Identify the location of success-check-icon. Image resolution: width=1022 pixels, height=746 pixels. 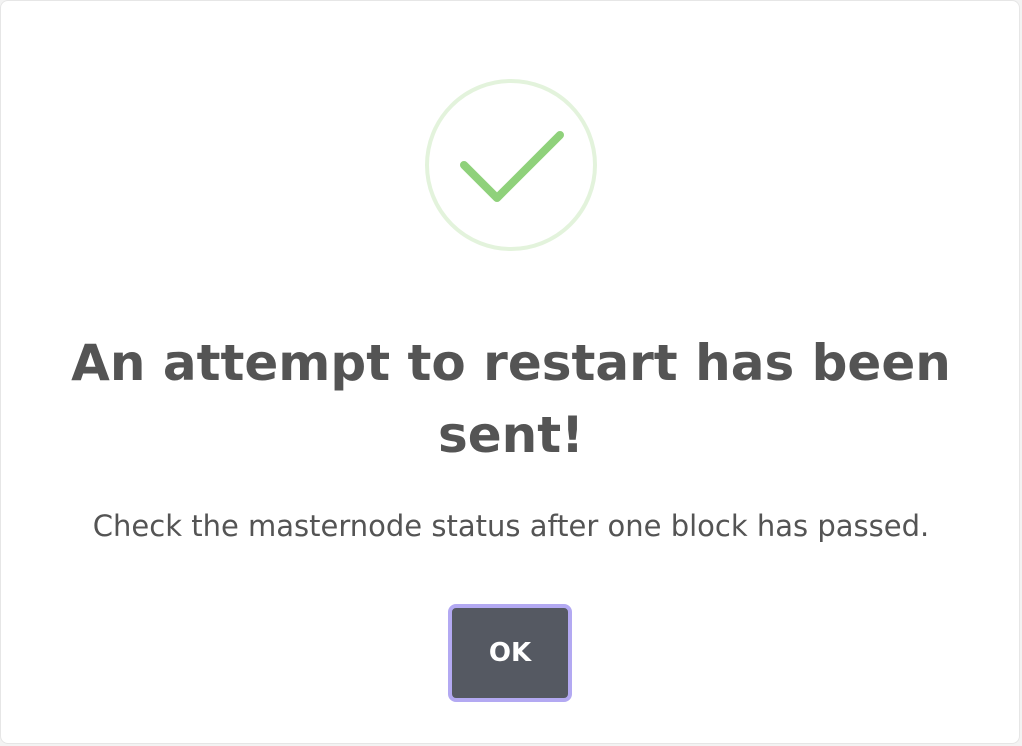
(511, 165).